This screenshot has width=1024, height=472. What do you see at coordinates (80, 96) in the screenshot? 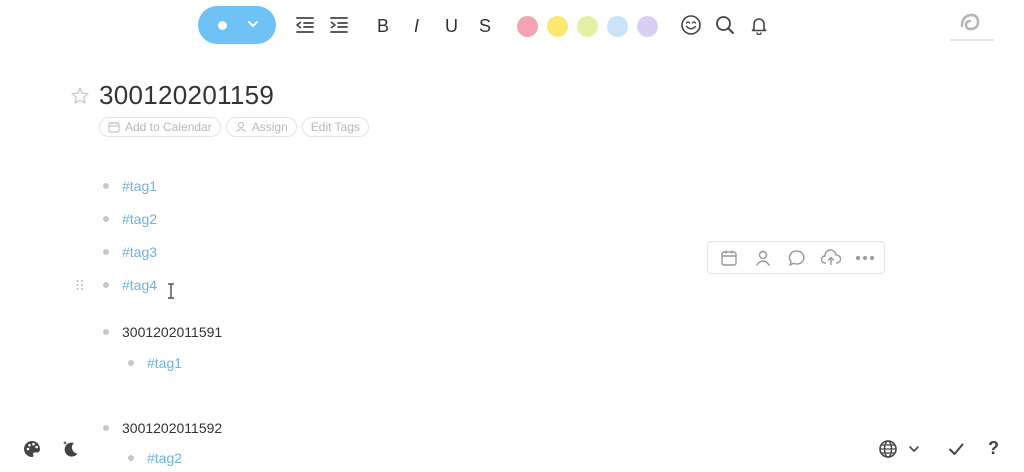
I see `star-icon` at bounding box center [80, 96].